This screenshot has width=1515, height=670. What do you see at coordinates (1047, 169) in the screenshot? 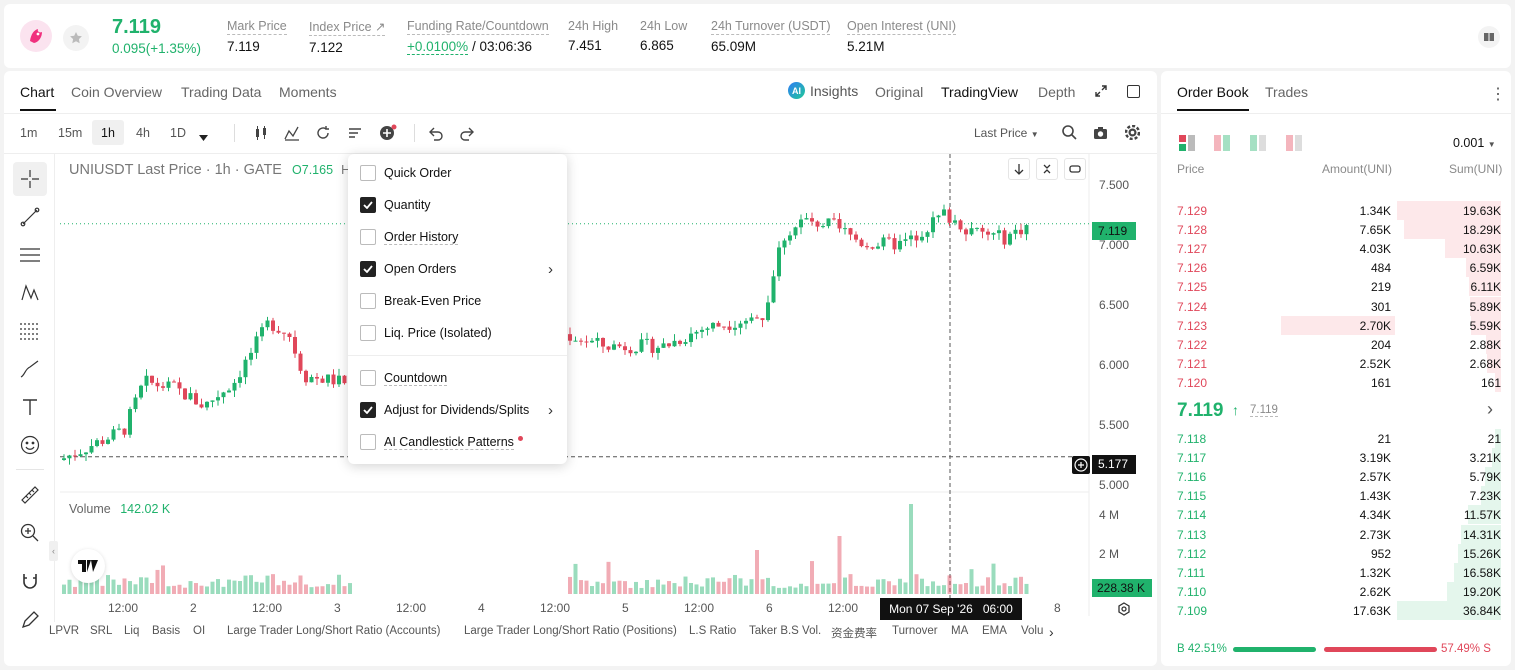
I see `collapse-button` at bounding box center [1047, 169].